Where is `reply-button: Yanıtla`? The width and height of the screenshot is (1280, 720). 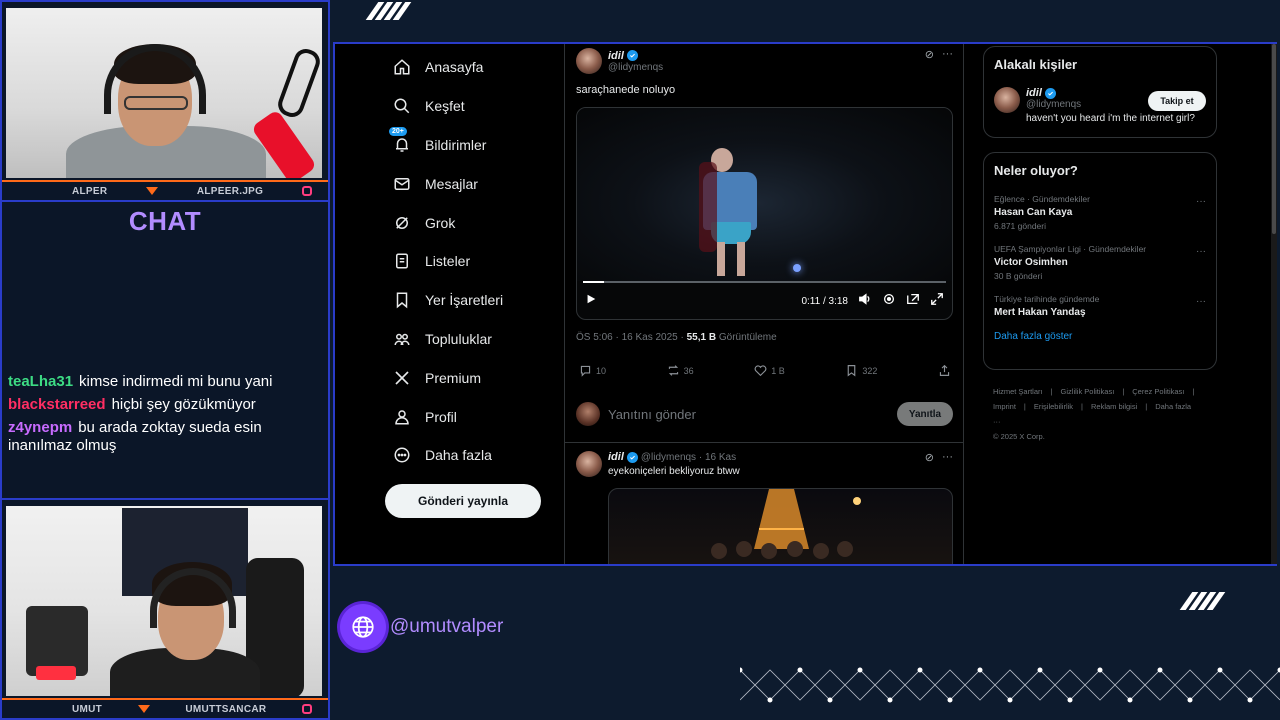
reply-button: Yanıtla is located at coordinates (925, 414).